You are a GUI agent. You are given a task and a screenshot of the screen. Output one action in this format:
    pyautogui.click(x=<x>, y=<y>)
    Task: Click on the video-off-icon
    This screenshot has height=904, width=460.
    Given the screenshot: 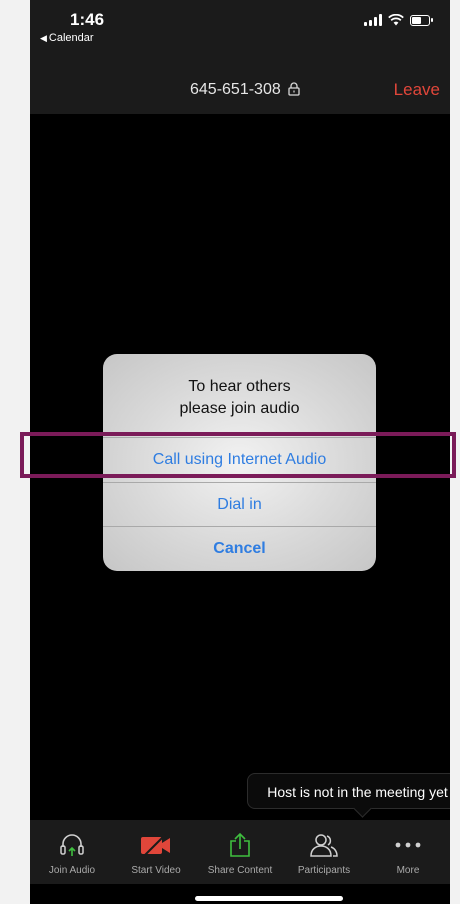 What is the action you would take?
    pyautogui.click(x=155, y=845)
    